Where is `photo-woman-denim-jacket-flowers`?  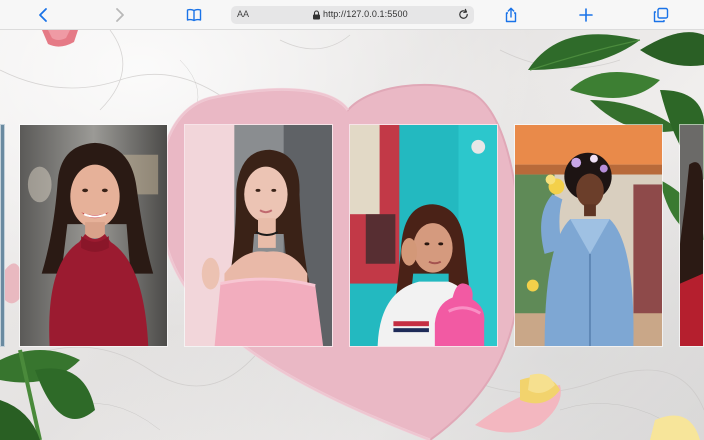 photo-woman-denim-jacket-flowers is located at coordinates (588, 235).